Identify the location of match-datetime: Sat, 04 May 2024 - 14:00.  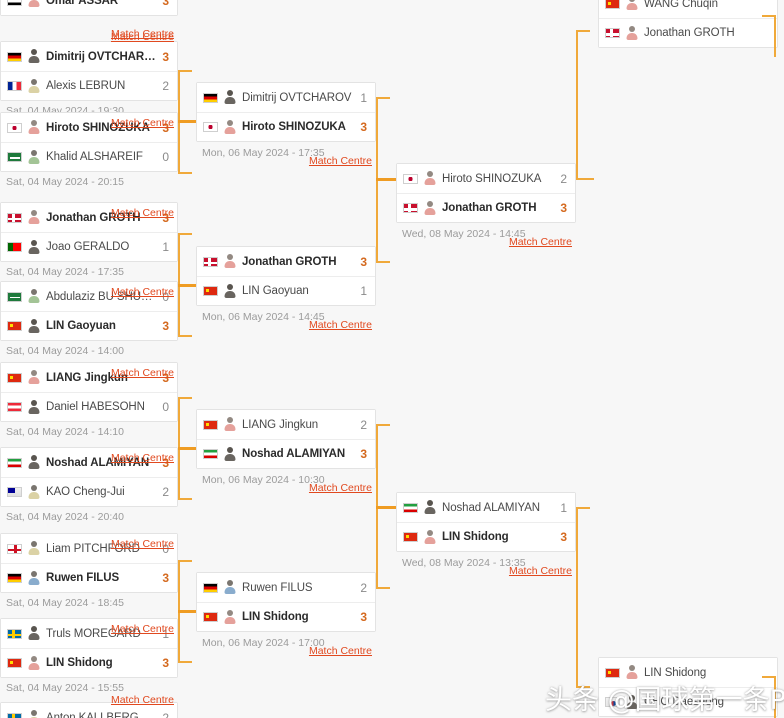
(65, 350).